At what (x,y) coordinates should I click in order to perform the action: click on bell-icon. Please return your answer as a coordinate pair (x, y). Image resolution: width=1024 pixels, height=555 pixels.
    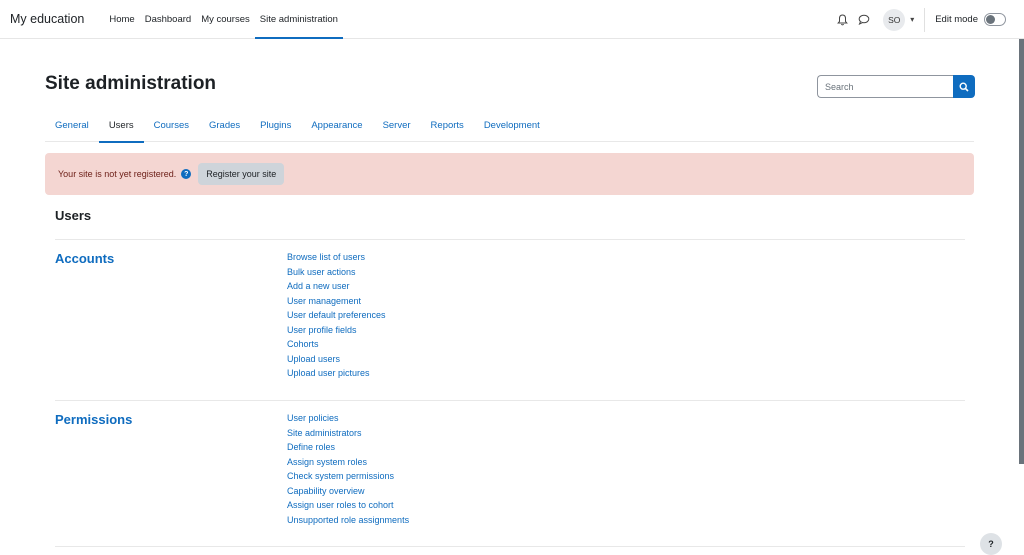
    Looking at the image, I should click on (842, 20).